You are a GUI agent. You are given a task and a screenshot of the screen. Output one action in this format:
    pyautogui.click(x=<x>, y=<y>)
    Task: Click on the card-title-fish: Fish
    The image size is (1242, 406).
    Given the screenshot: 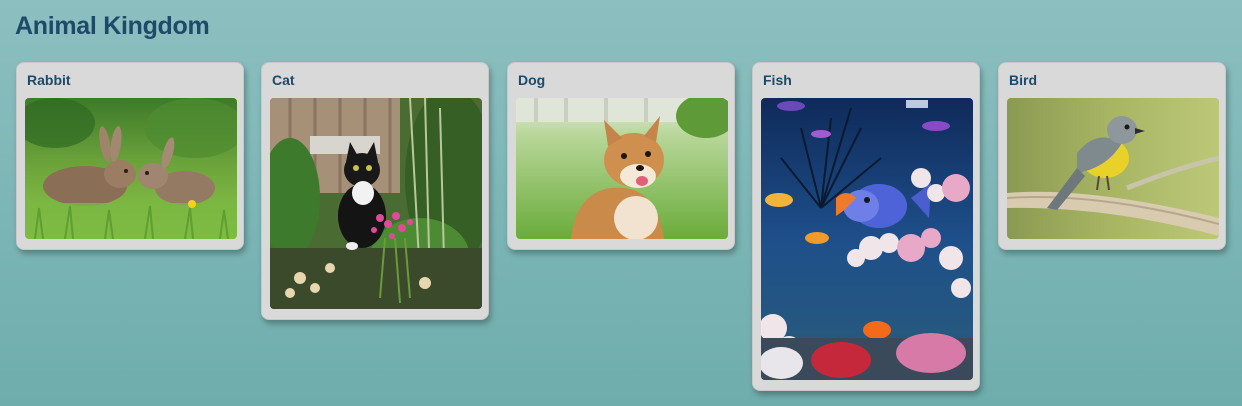 What is the action you would take?
    pyautogui.click(x=777, y=80)
    